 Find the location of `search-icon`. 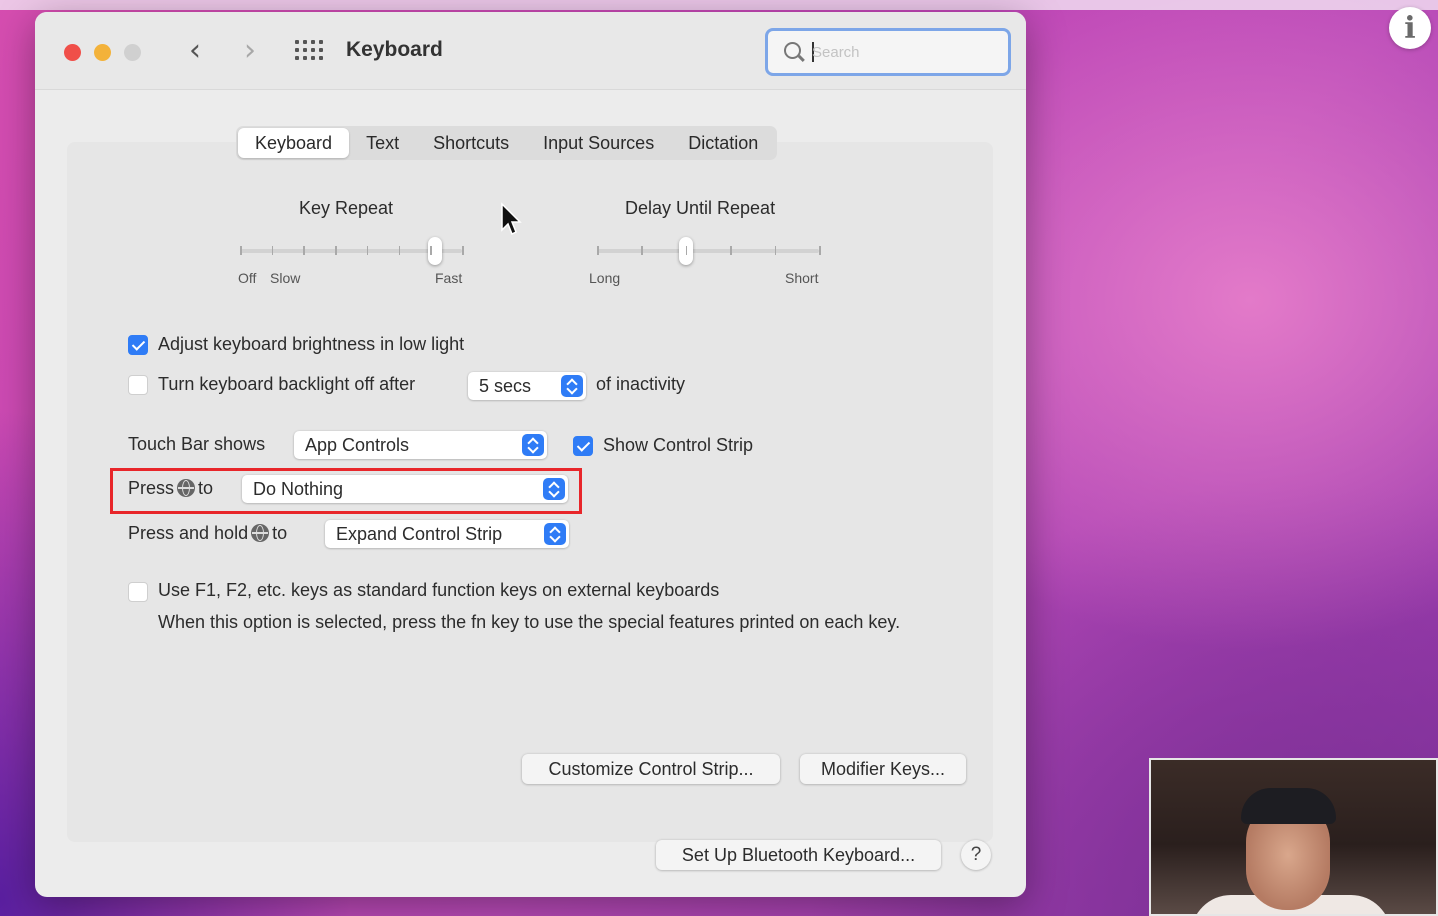

search-icon is located at coordinates (792, 50).